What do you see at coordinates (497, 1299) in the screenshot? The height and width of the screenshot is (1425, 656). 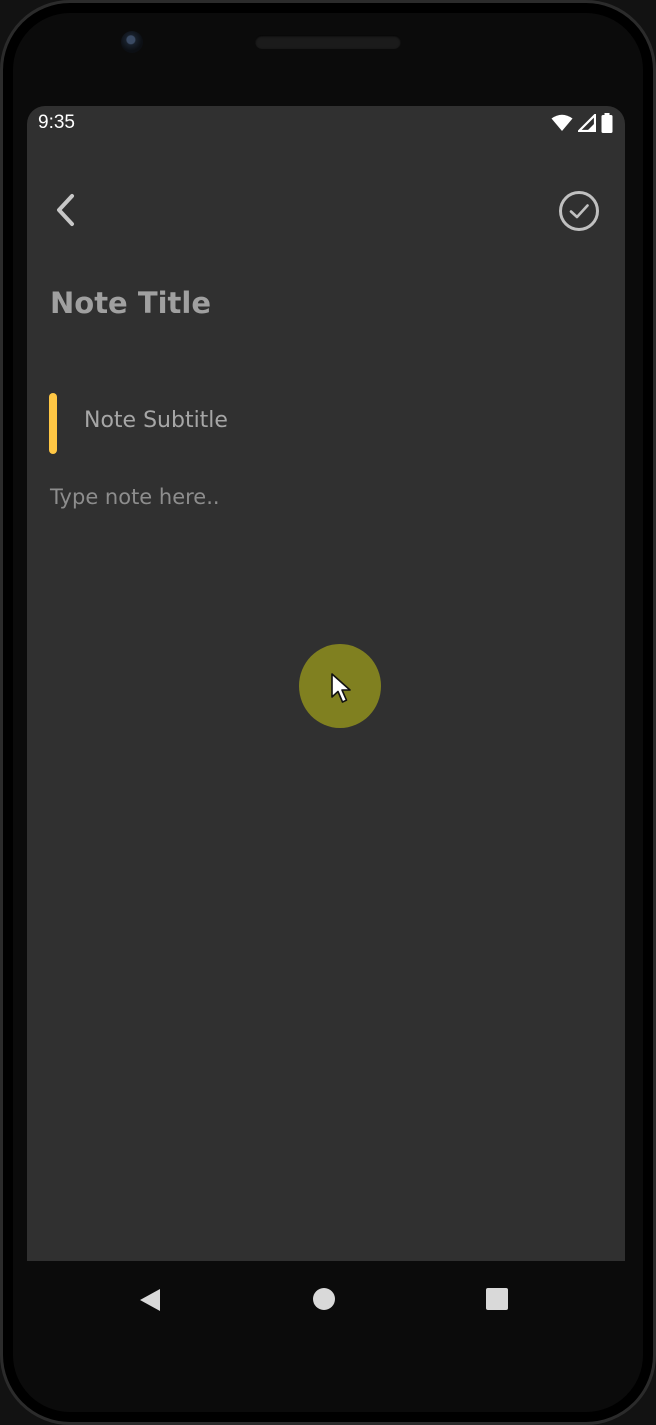 I see `recents-square-icon` at bounding box center [497, 1299].